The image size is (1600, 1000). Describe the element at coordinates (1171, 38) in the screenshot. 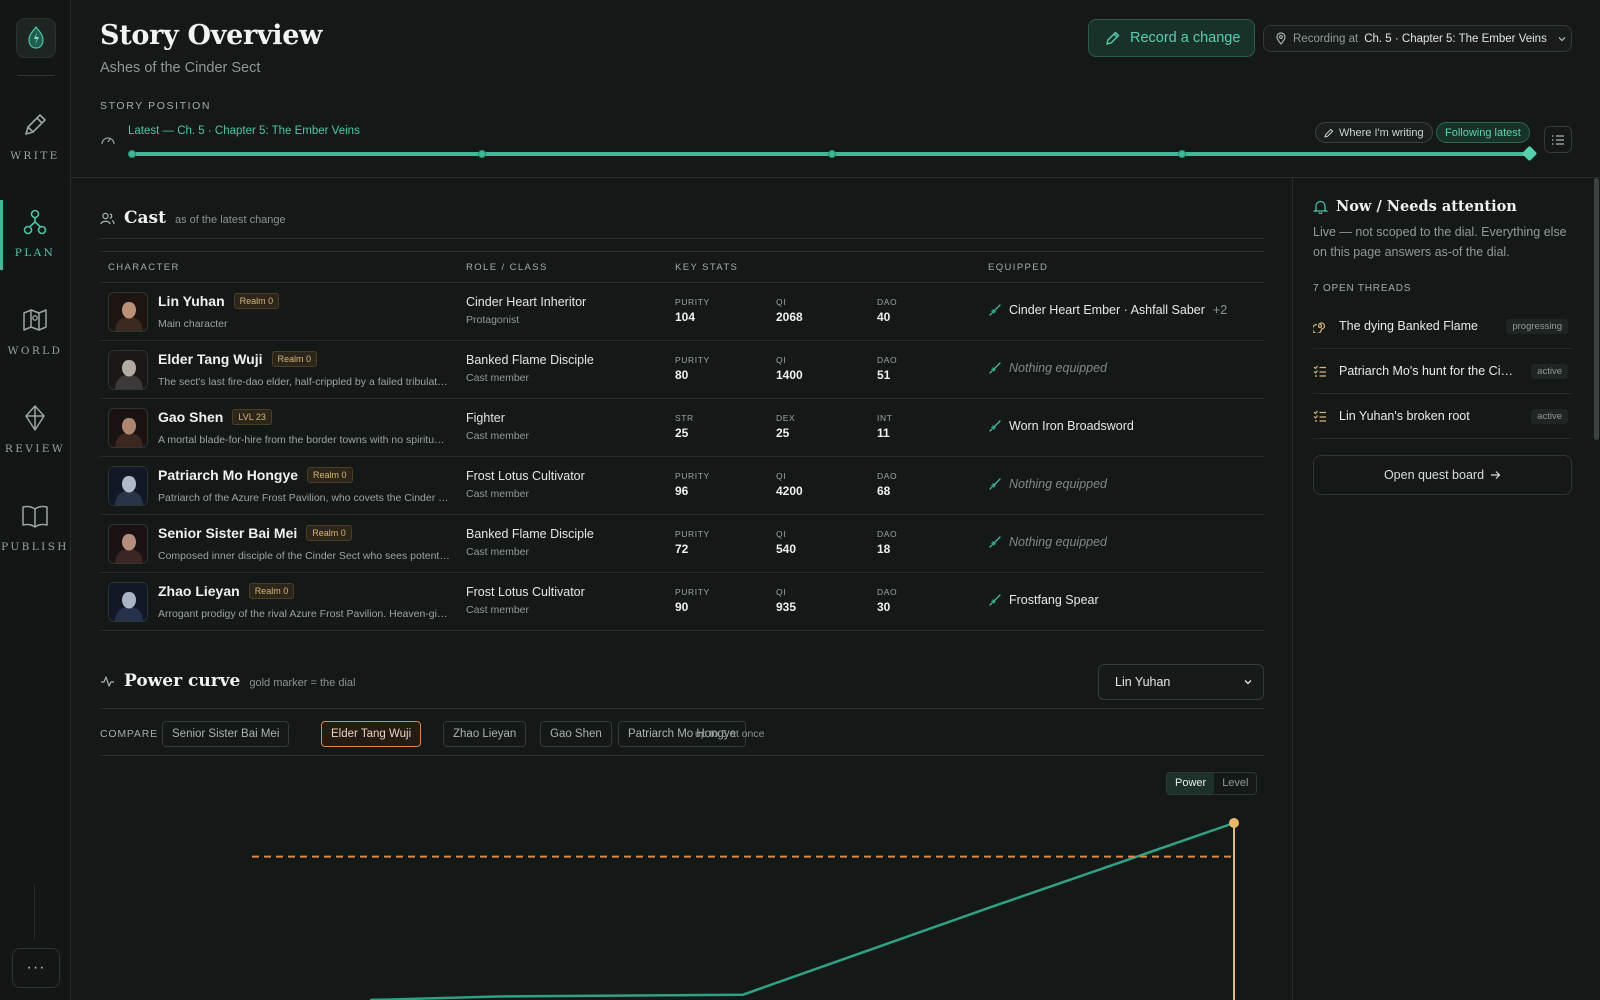

I see `record-change-button: Record a change` at that location.